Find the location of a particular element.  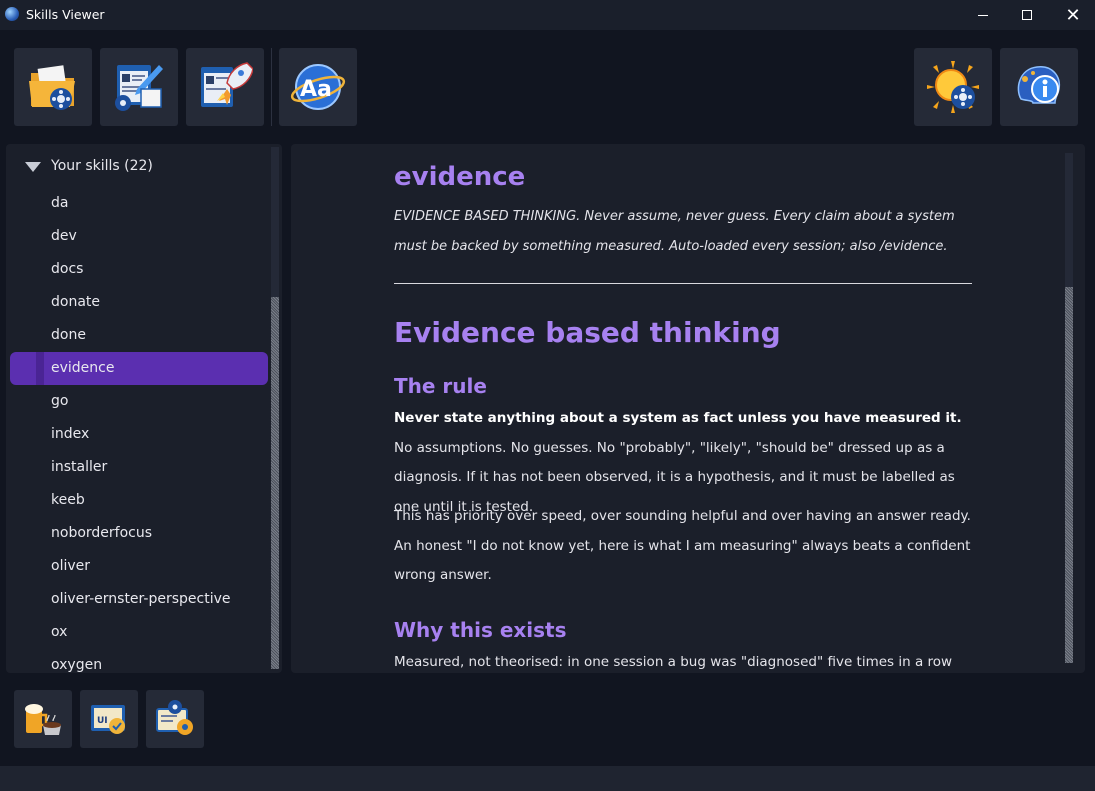

donate-button is located at coordinates (43, 719).